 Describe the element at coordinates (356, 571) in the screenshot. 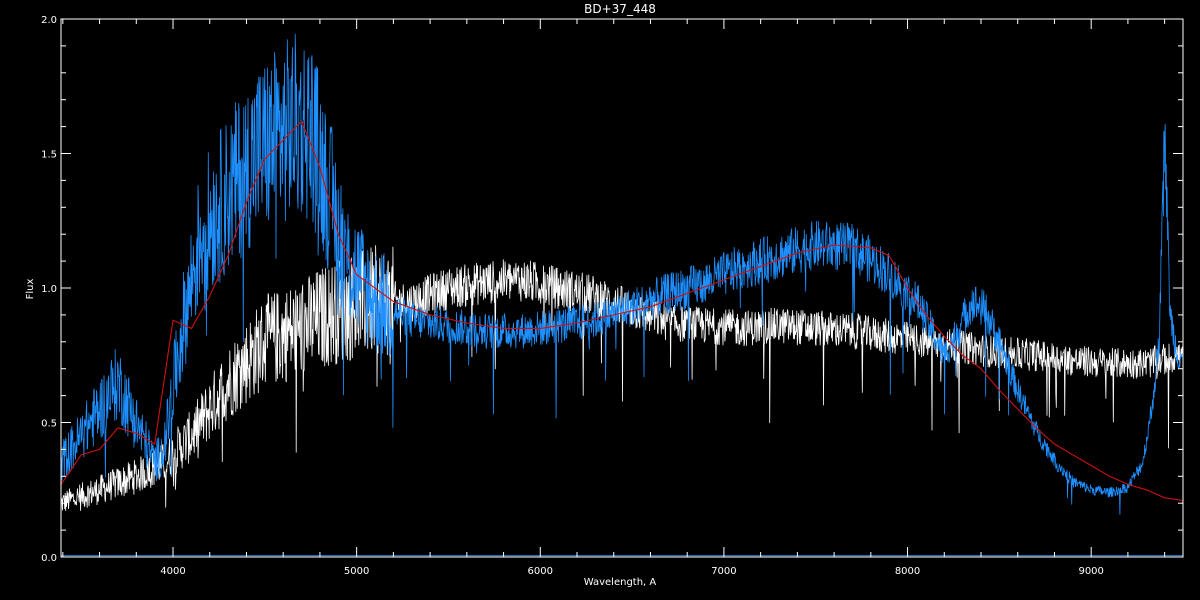

I see `x-tick-label: 5000` at that location.